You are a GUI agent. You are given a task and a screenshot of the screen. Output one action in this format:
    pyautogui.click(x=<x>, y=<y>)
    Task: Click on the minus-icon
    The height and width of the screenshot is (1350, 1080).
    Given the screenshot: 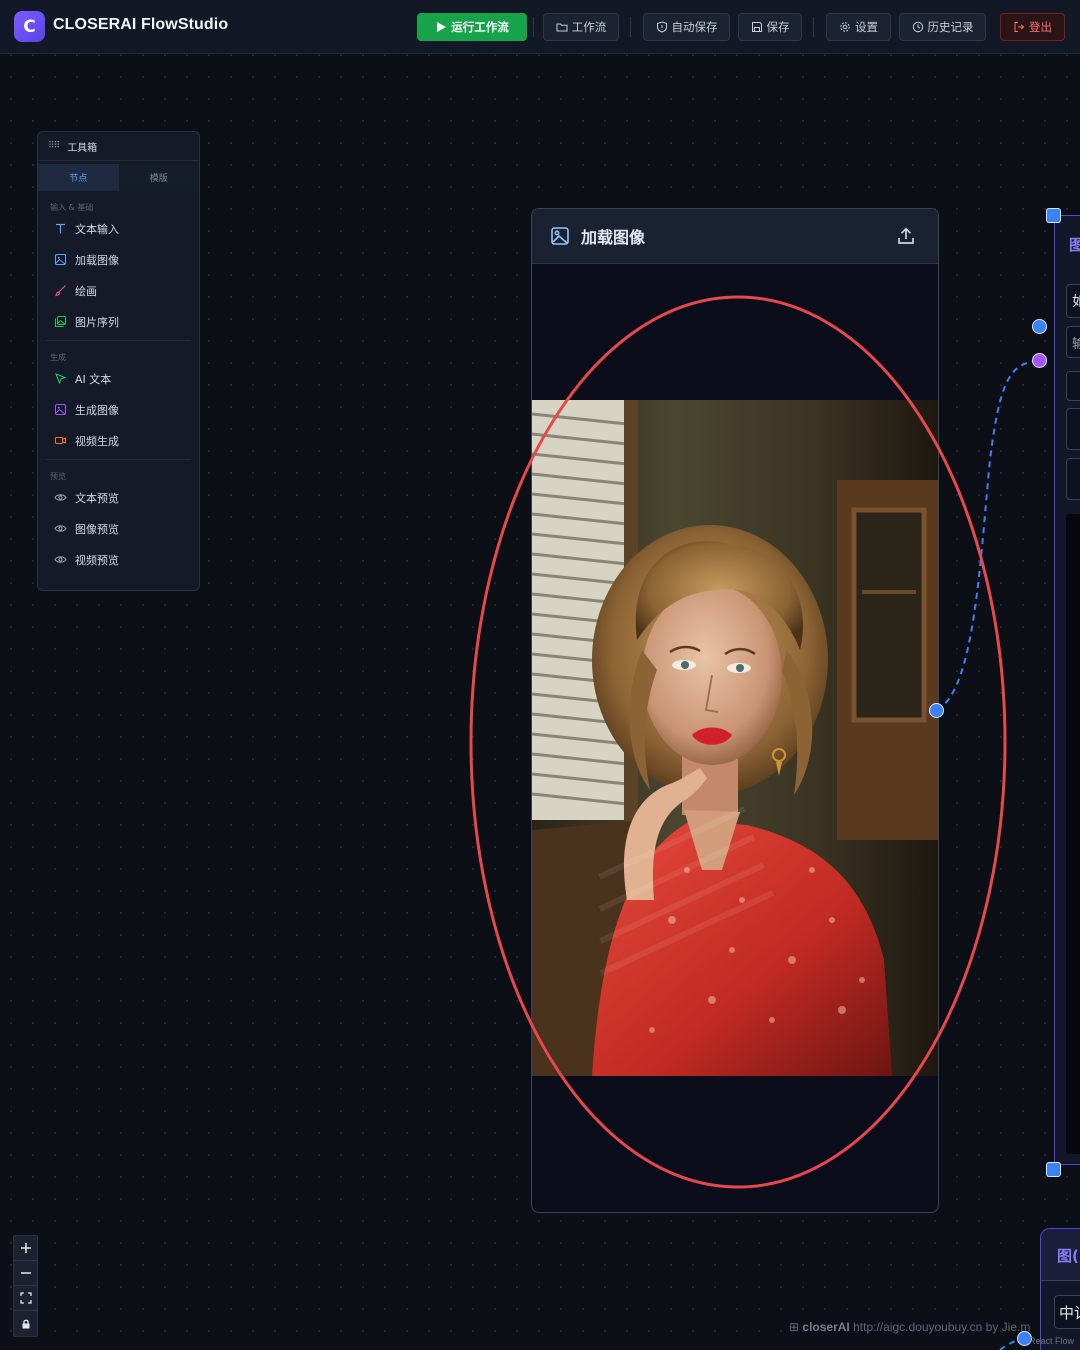 What is the action you would take?
    pyautogui.click(x=25, y=1273)
    